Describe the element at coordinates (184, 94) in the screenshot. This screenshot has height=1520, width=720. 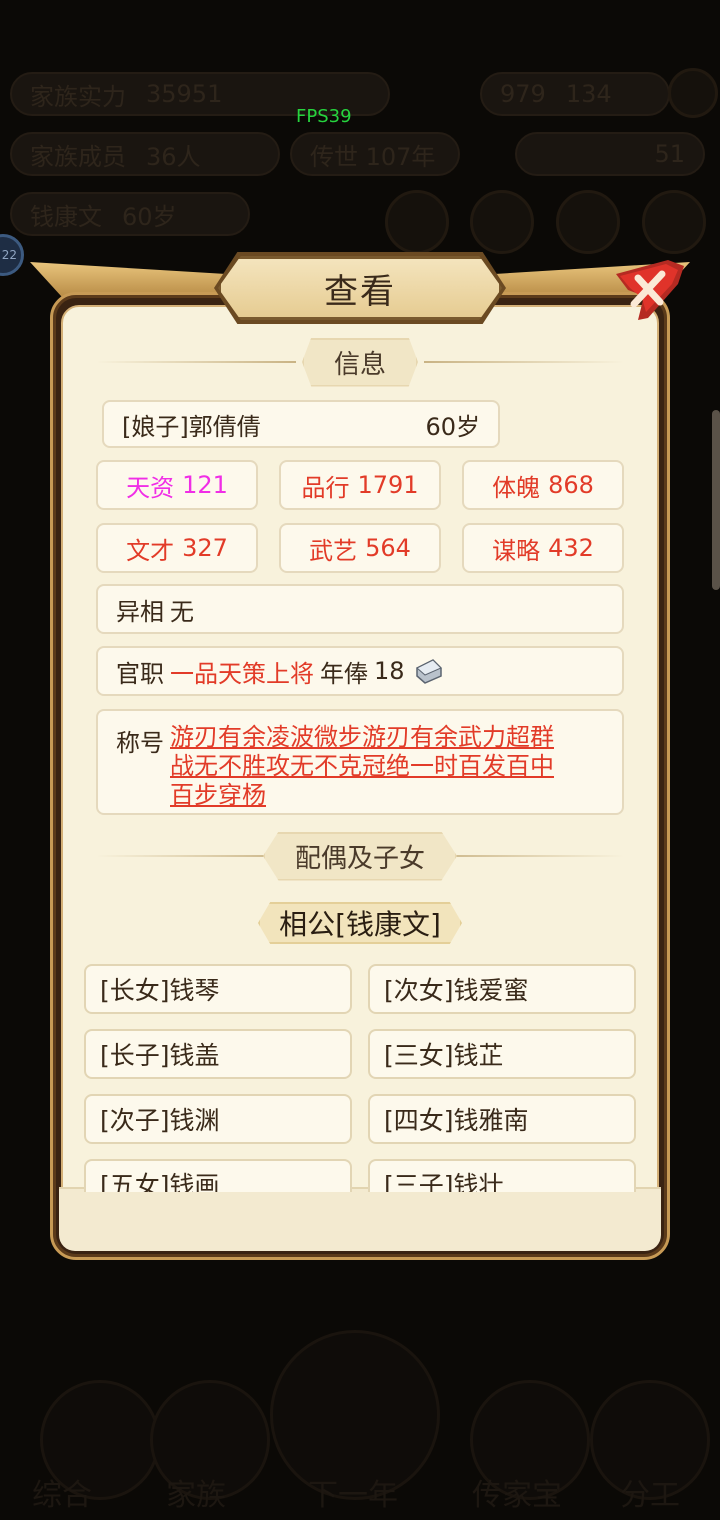
I see `bg-value: 35951` at that location.